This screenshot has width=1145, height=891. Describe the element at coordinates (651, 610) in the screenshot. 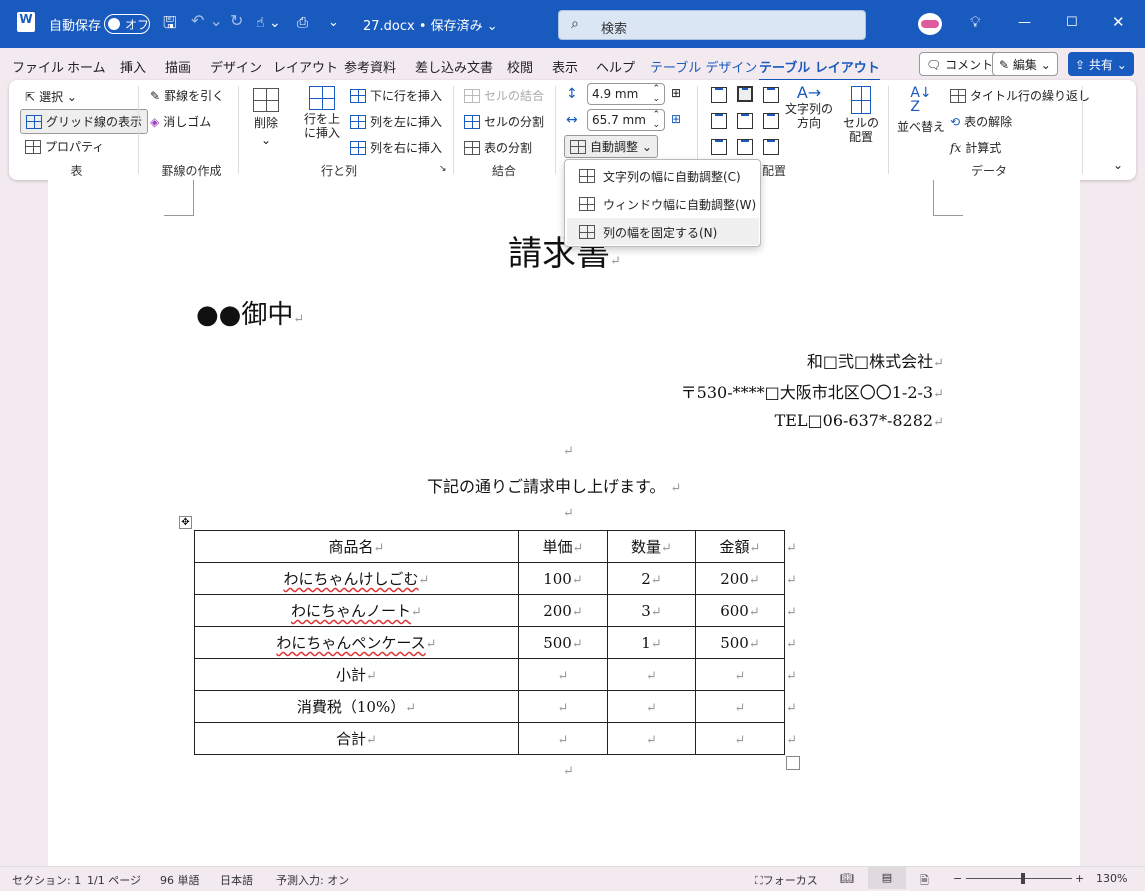

I see `table-cell: 3↵` at that location.